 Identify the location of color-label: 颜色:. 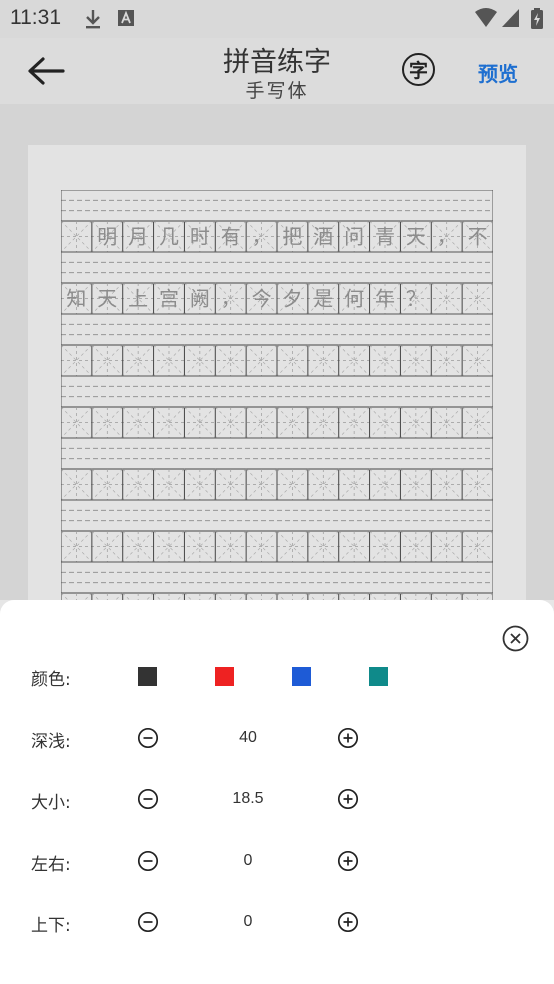
(51, 680).